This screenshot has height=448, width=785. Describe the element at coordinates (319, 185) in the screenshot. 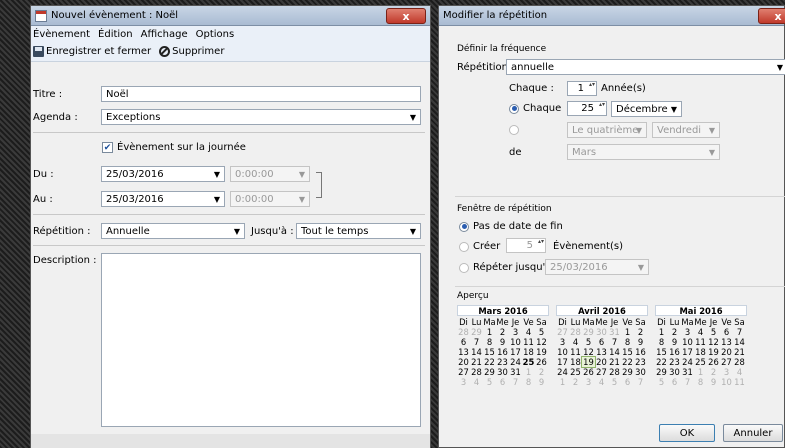

I see `link-times-icon` at that location.